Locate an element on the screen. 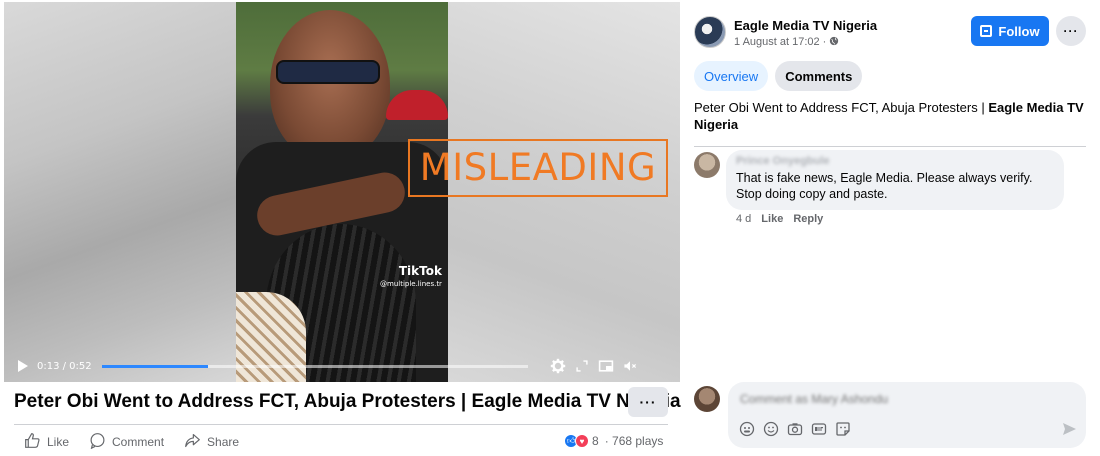 The image size is (1100, 456). comment-reply-button: Reply is located at coordinates (808, 219).